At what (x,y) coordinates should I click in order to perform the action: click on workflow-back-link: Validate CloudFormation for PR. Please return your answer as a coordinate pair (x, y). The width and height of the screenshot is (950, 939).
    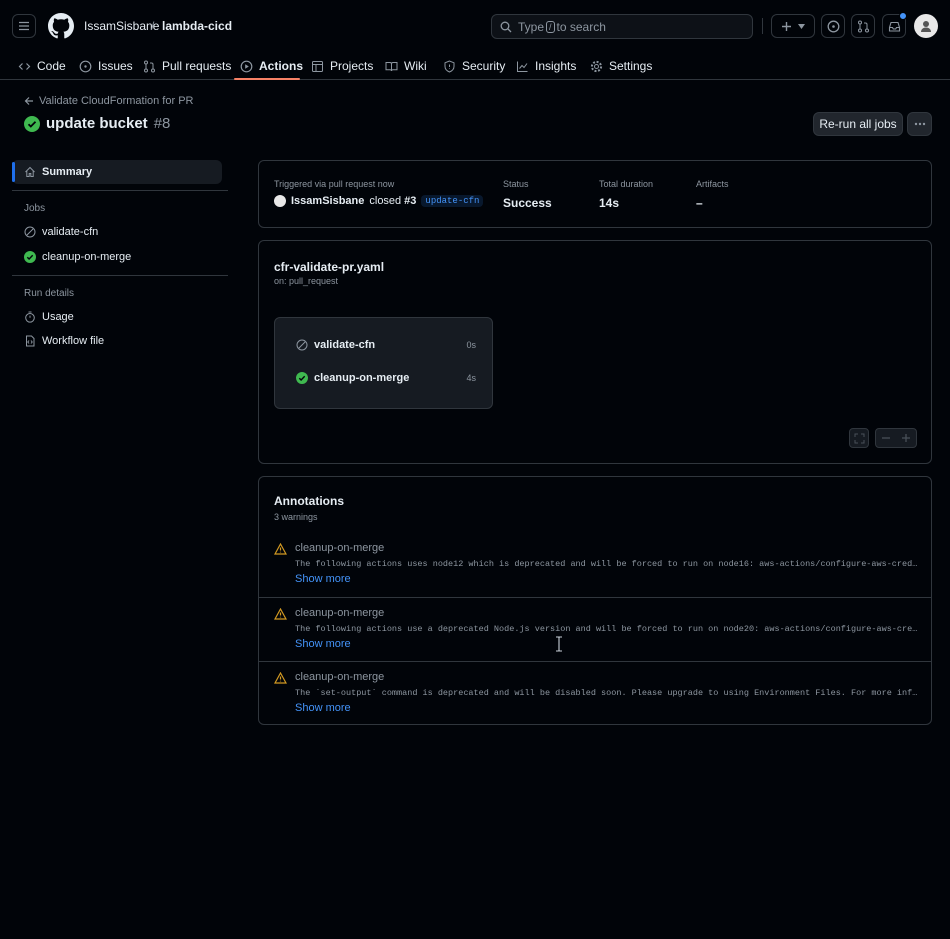
    Looking at the image, I should click on (108, 101).